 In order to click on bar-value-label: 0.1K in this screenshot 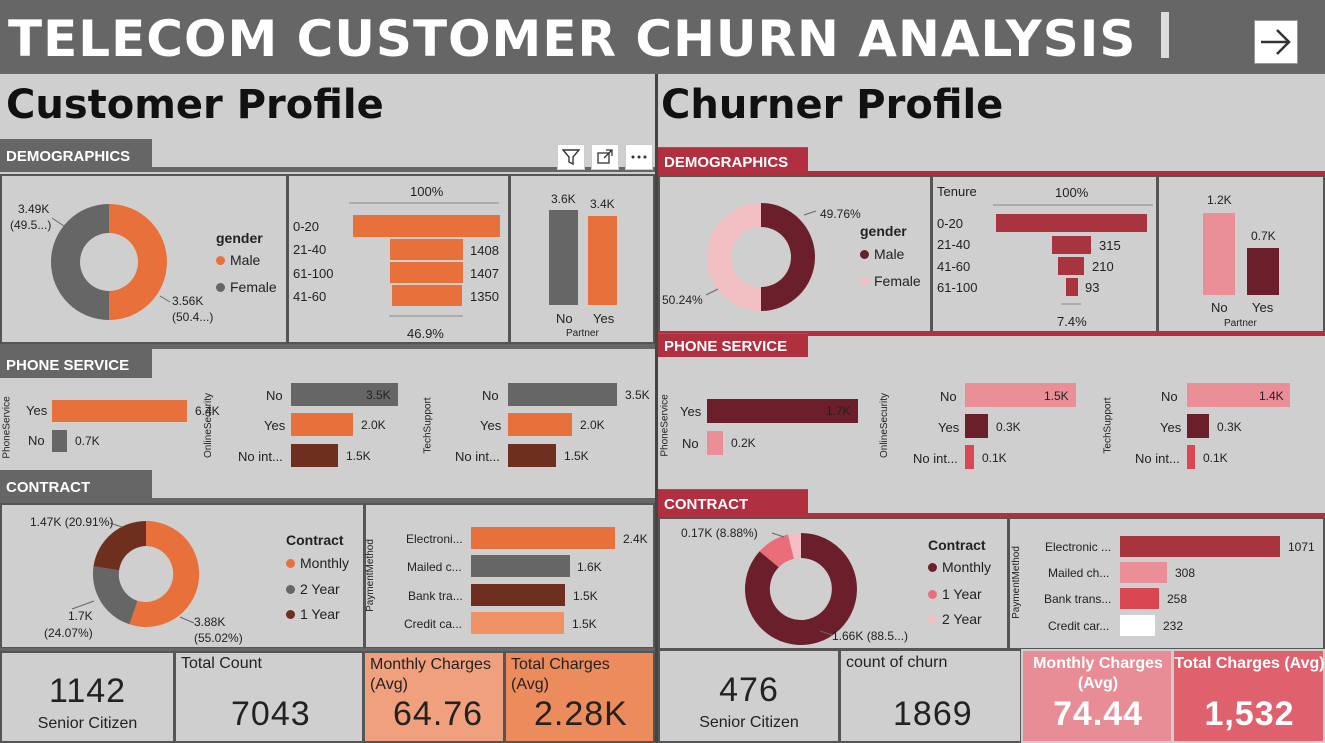, I will do `click(994, 458)`.